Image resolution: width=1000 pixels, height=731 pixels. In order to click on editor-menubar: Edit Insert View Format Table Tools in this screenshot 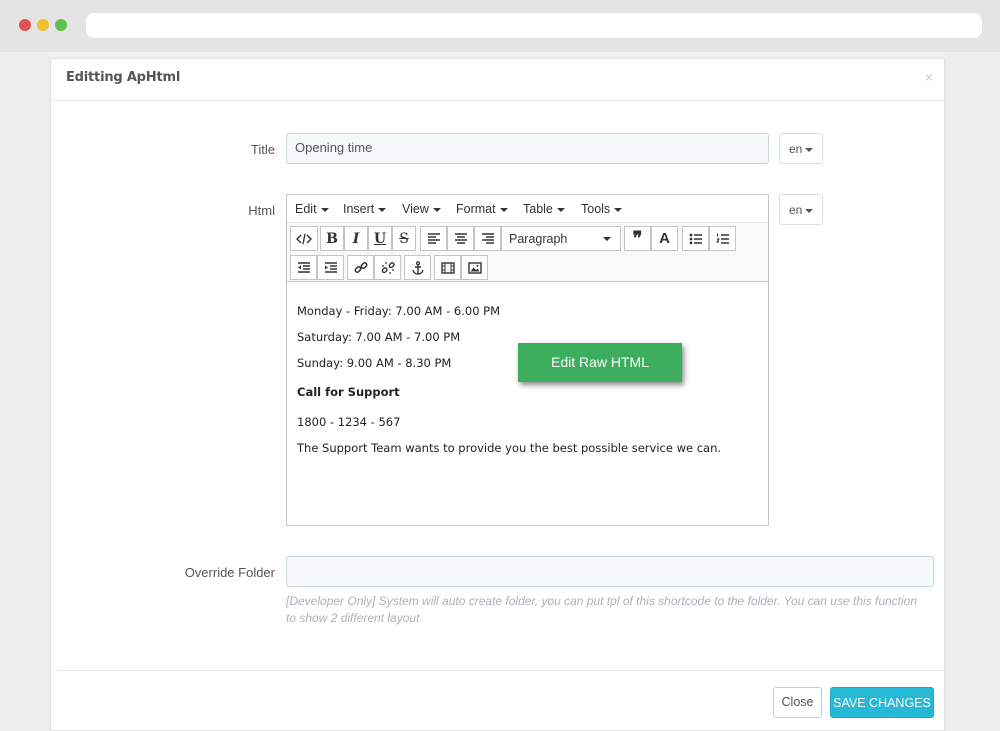, I will do `click(527, 209)`.